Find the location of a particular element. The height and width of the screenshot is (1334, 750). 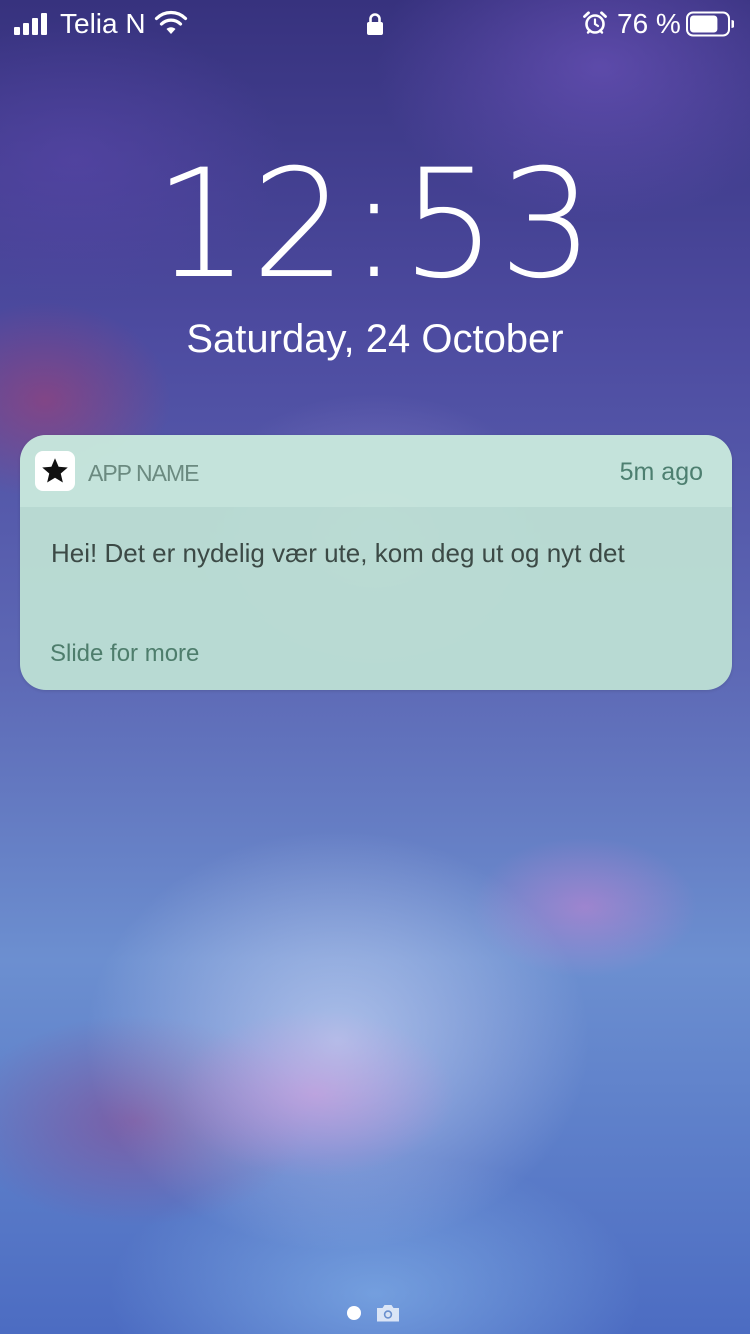

star-icon is located at coordinates (55, 470).